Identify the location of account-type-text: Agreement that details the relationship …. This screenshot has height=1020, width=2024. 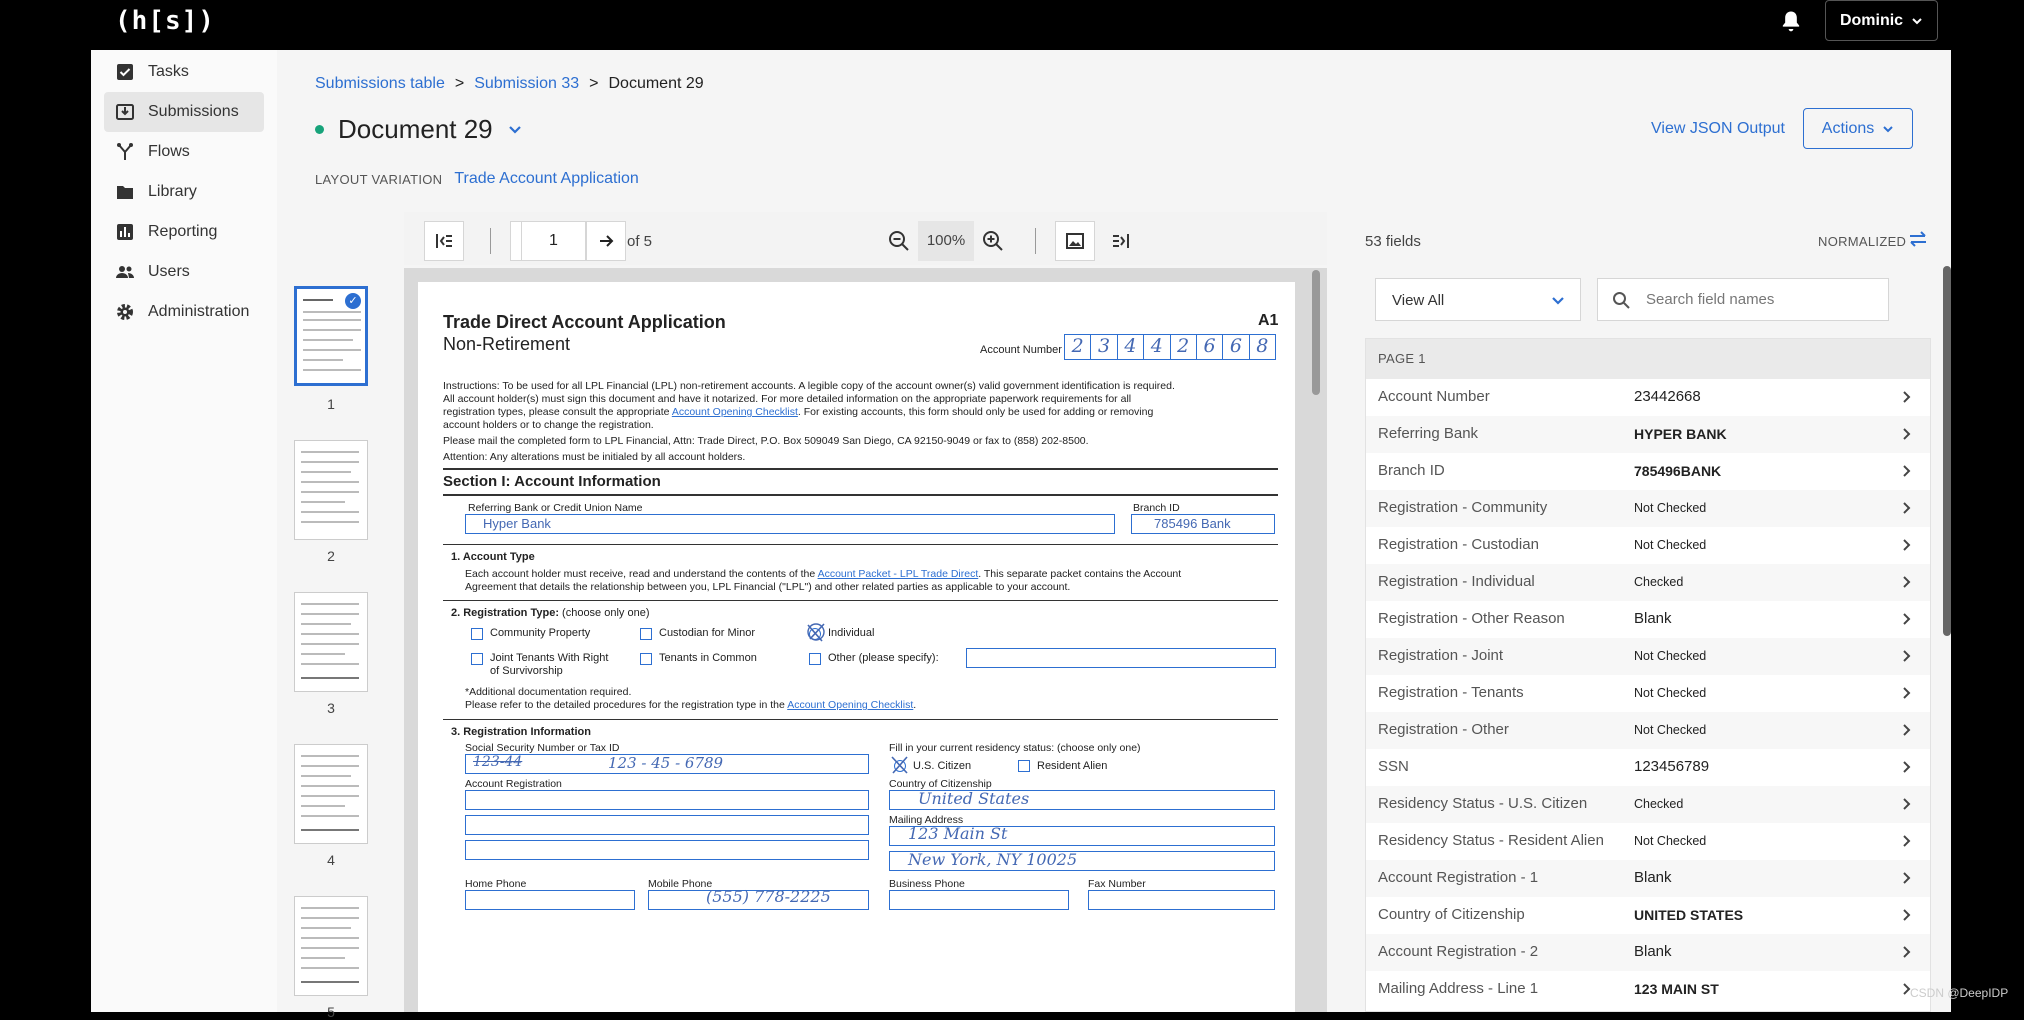
(768, 587).